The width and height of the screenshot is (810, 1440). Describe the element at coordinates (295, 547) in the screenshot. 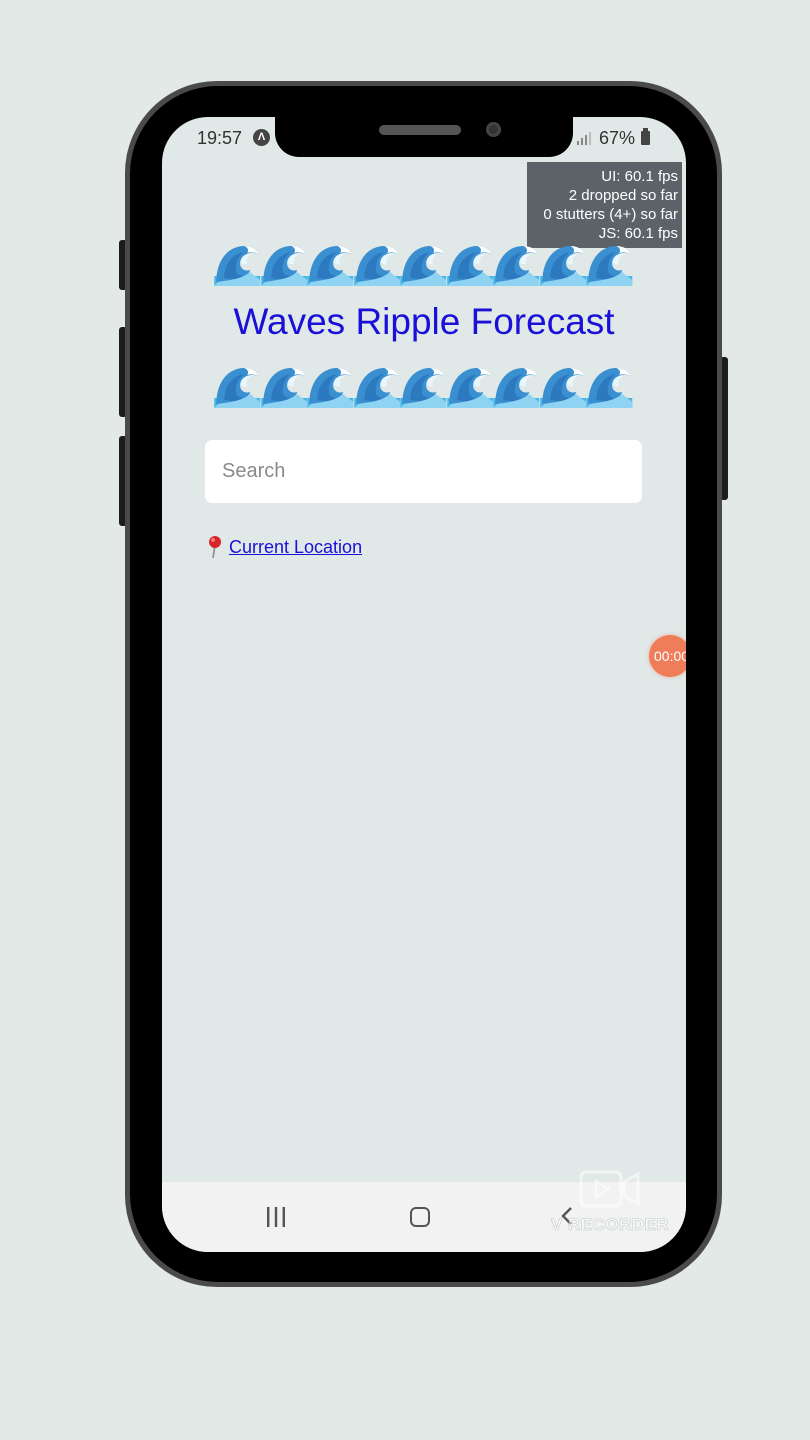

I see `current-location-link: Current Location` at that location.